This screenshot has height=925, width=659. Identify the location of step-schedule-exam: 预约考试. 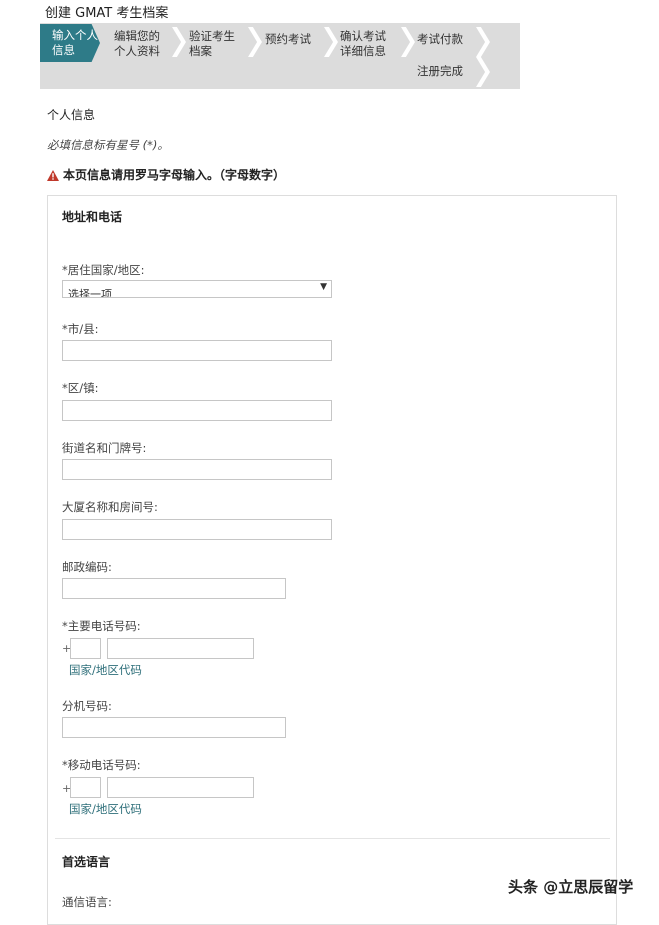
(288, 39).